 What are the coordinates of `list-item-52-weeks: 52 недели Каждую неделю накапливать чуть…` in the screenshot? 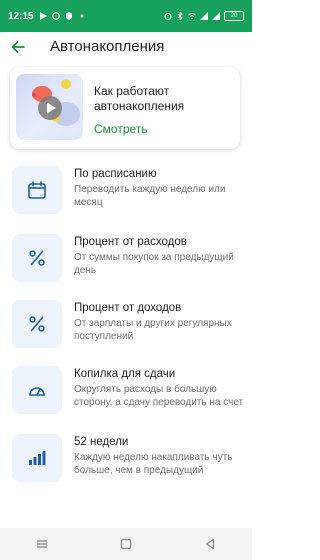 It's located at (126, 464).